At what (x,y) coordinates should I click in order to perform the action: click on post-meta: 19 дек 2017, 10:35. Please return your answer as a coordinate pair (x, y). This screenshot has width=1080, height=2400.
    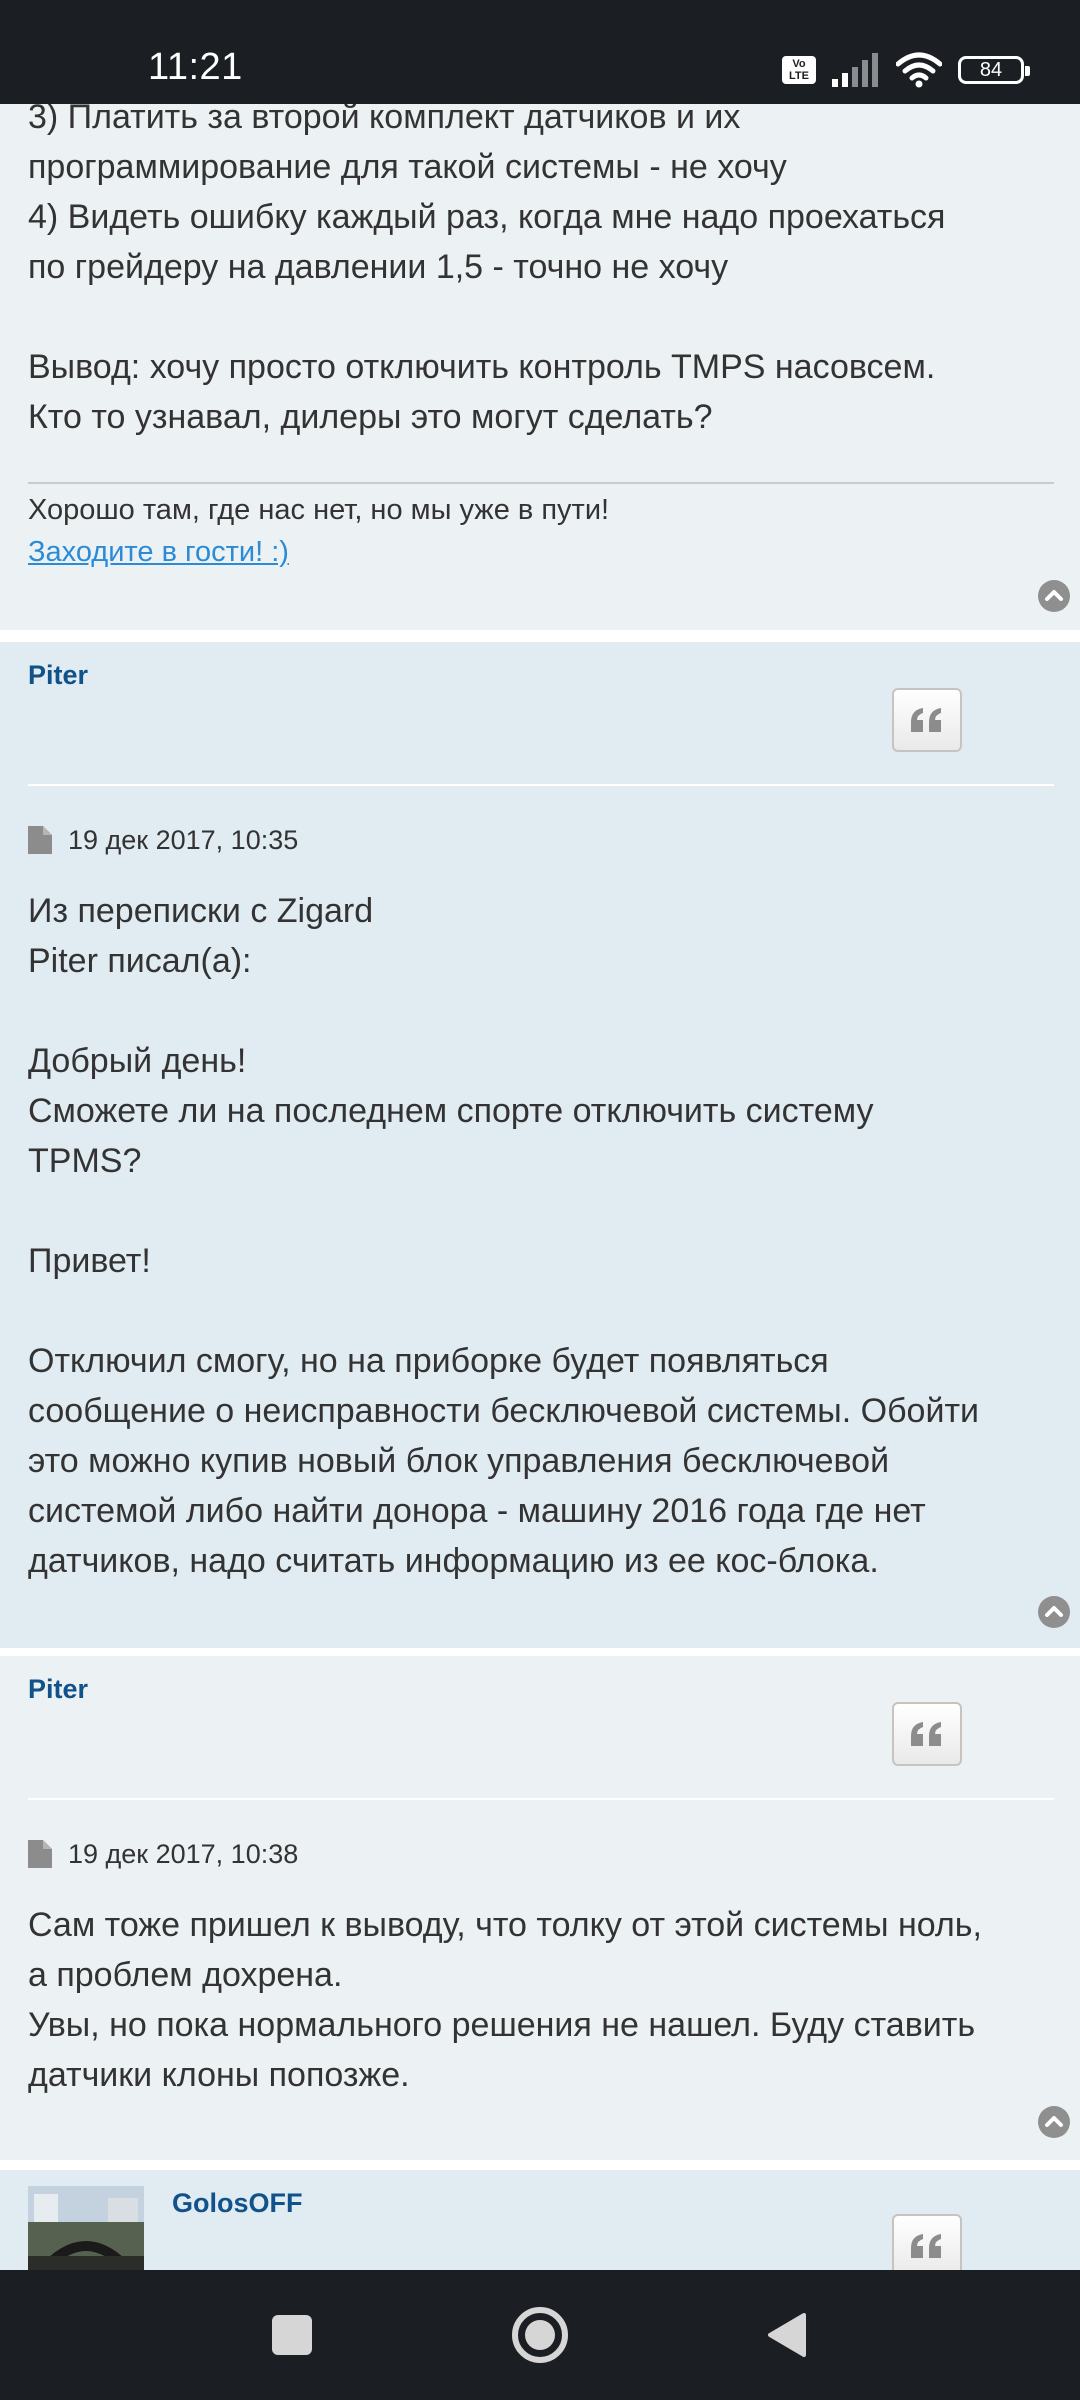
    Looking at the image, I should click on (163, 840).